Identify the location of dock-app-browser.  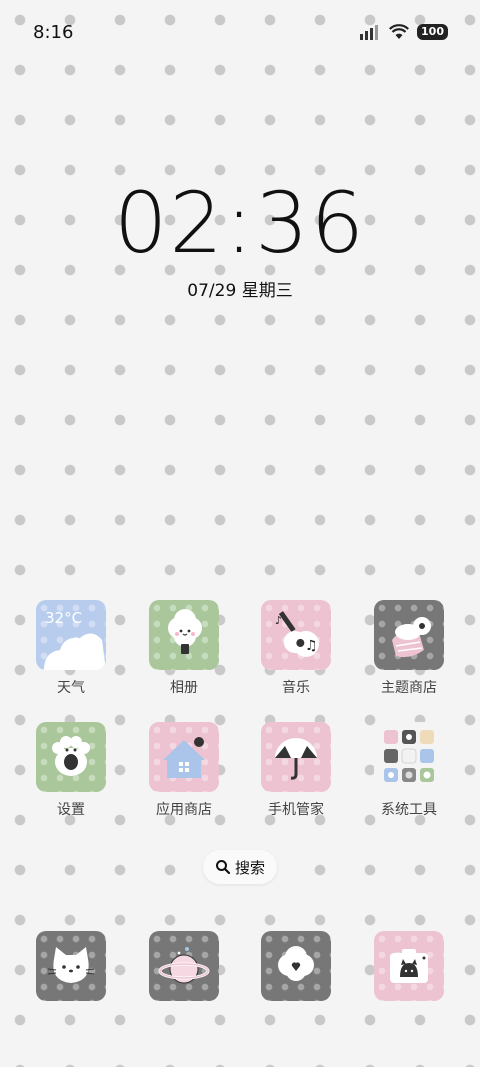
(184, 966).